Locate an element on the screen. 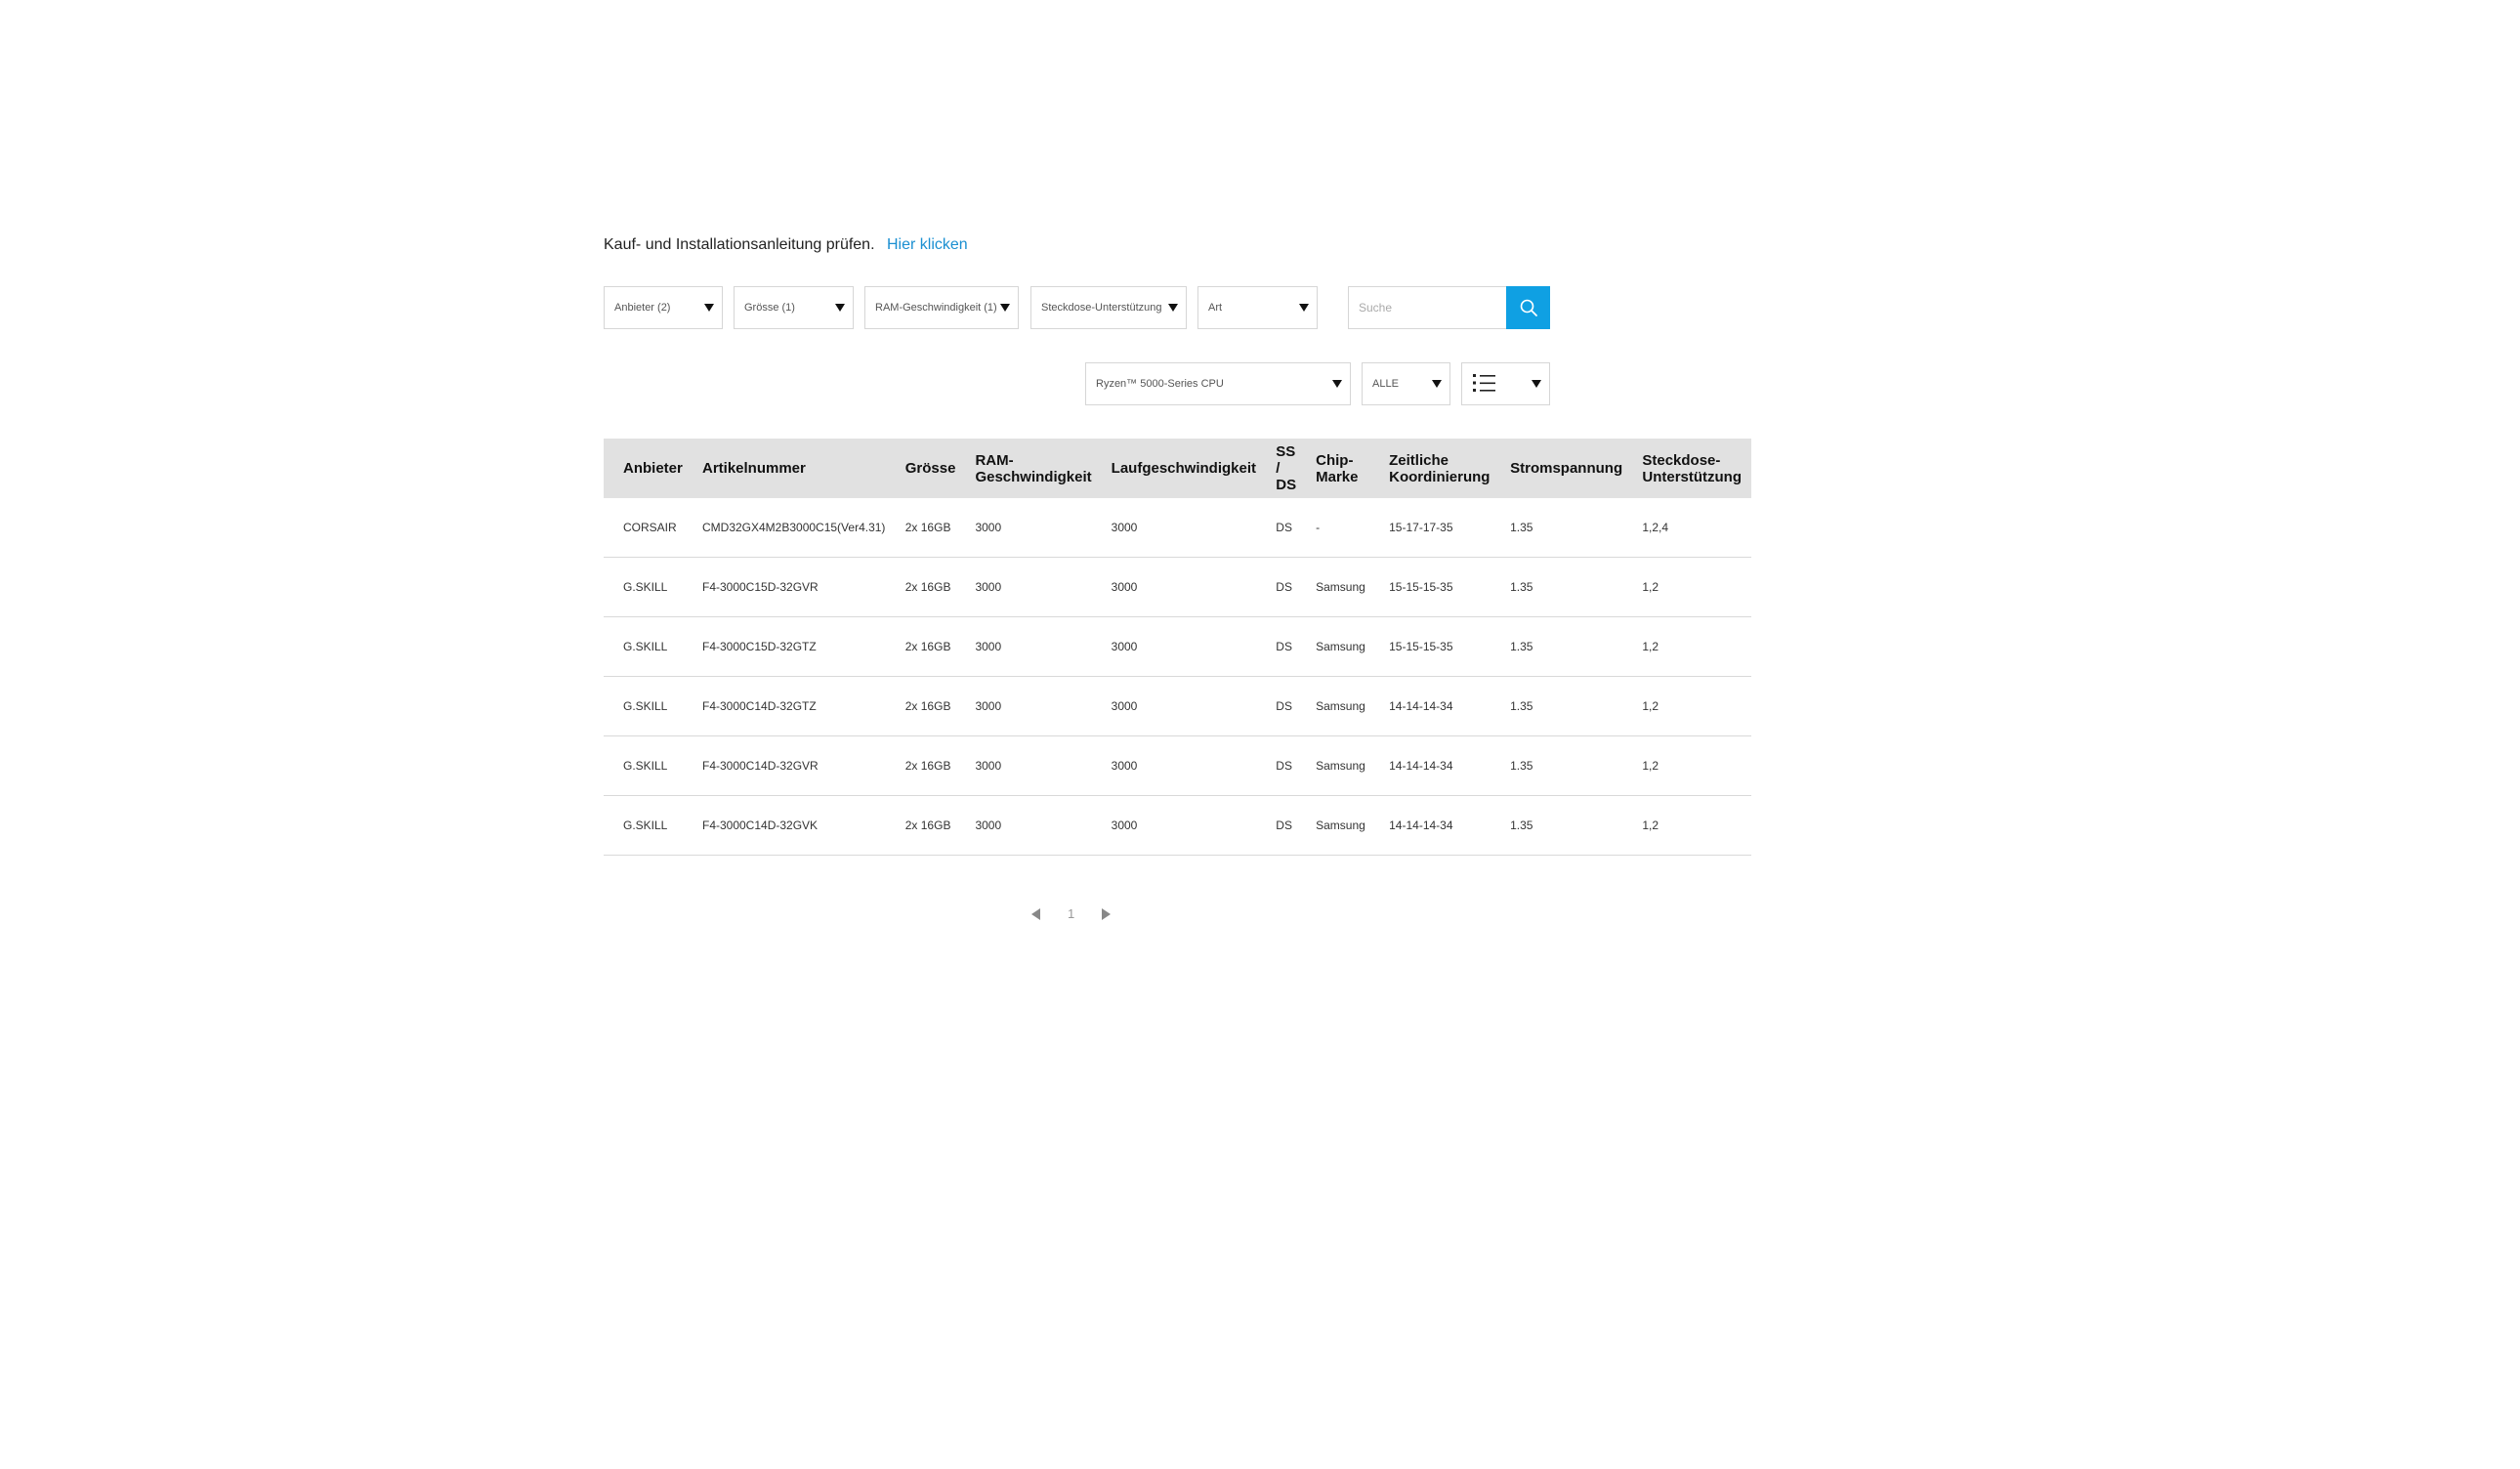  cell-part-number: F4-3000C15D-32GTZ is located at coordinates (794, 647).